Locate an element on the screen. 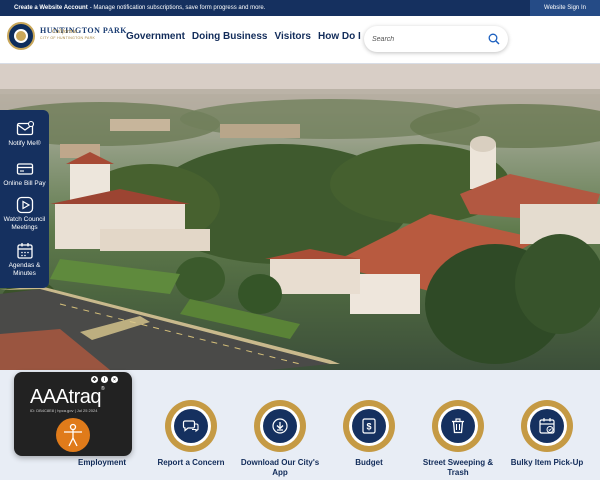  badge-move-icon: ✥ is located at coordinates (94, 379).